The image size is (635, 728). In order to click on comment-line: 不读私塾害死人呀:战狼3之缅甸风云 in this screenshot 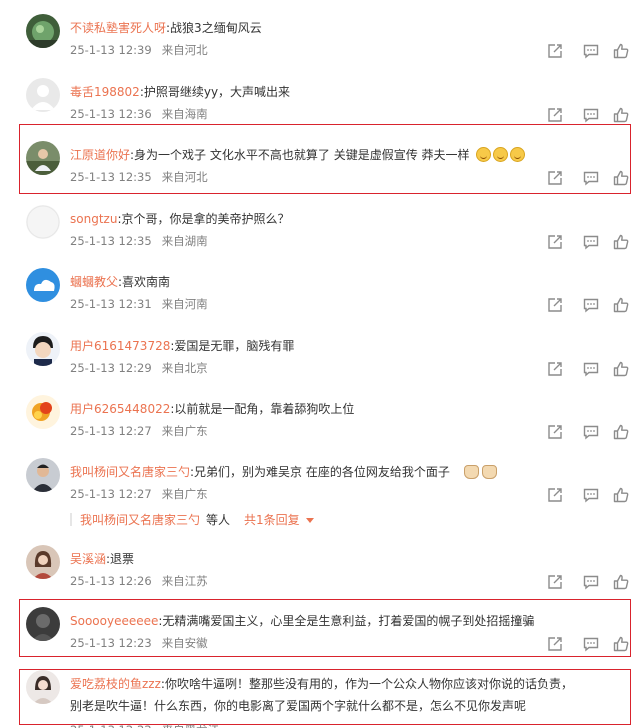, I will do `click(166, 28)`.